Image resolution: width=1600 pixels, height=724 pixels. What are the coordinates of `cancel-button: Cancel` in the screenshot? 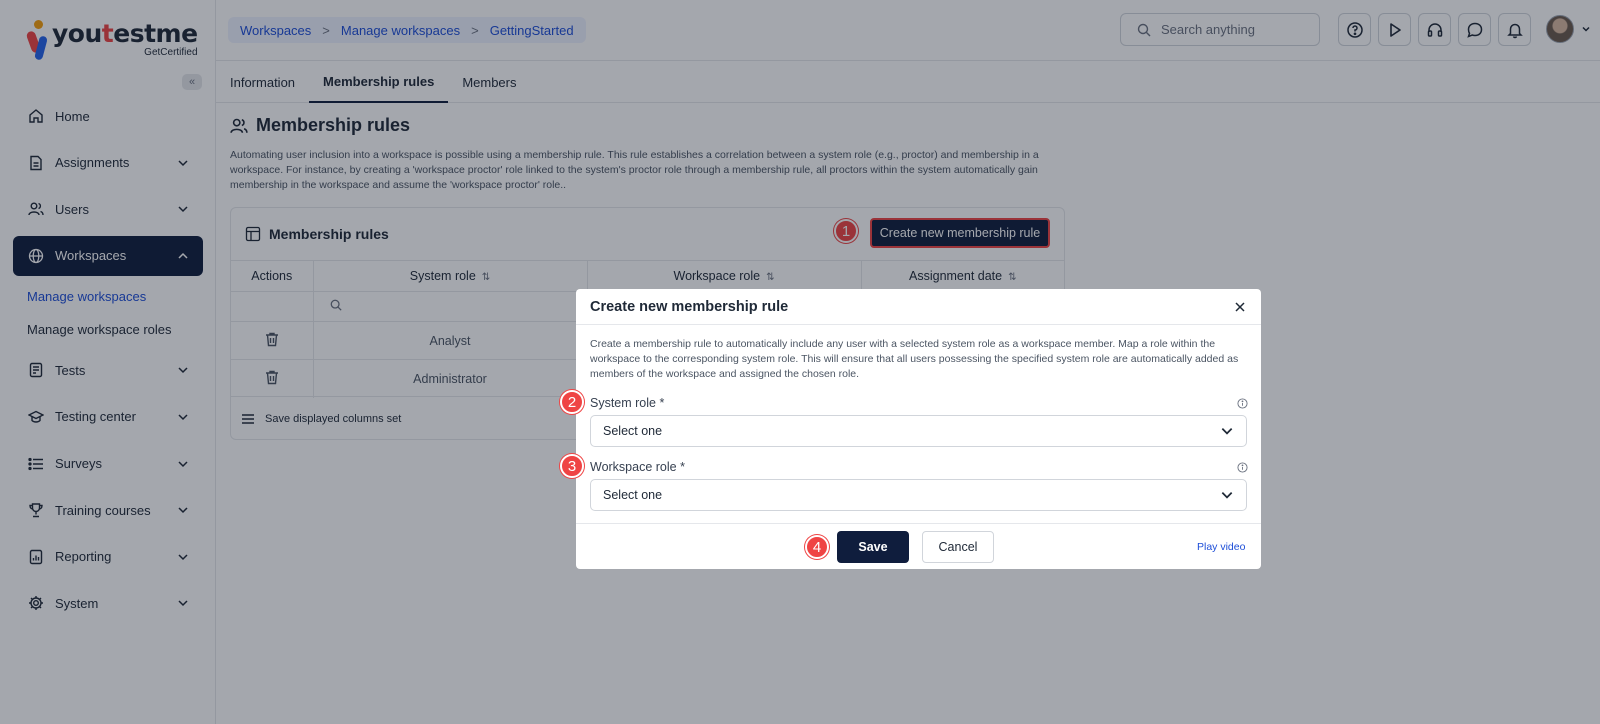 It's located at (958, 547).